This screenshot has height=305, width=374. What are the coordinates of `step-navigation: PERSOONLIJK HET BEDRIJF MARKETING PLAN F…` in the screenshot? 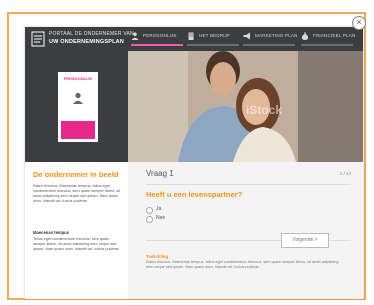 It's located at (247, 39).